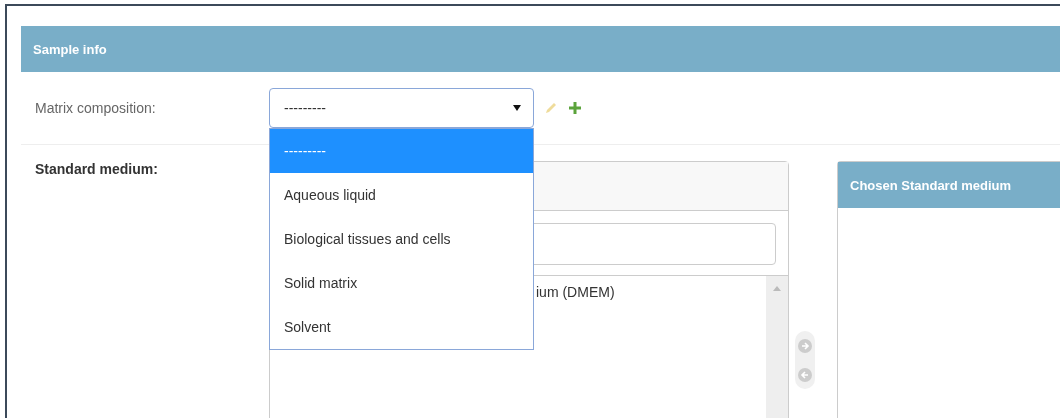 The width and height of the screenshot is (1060, 418). What do you see at coordinates (540, 49) in the screenshot?
I see `section-header: Sample info` at bounding box center [540, 49].